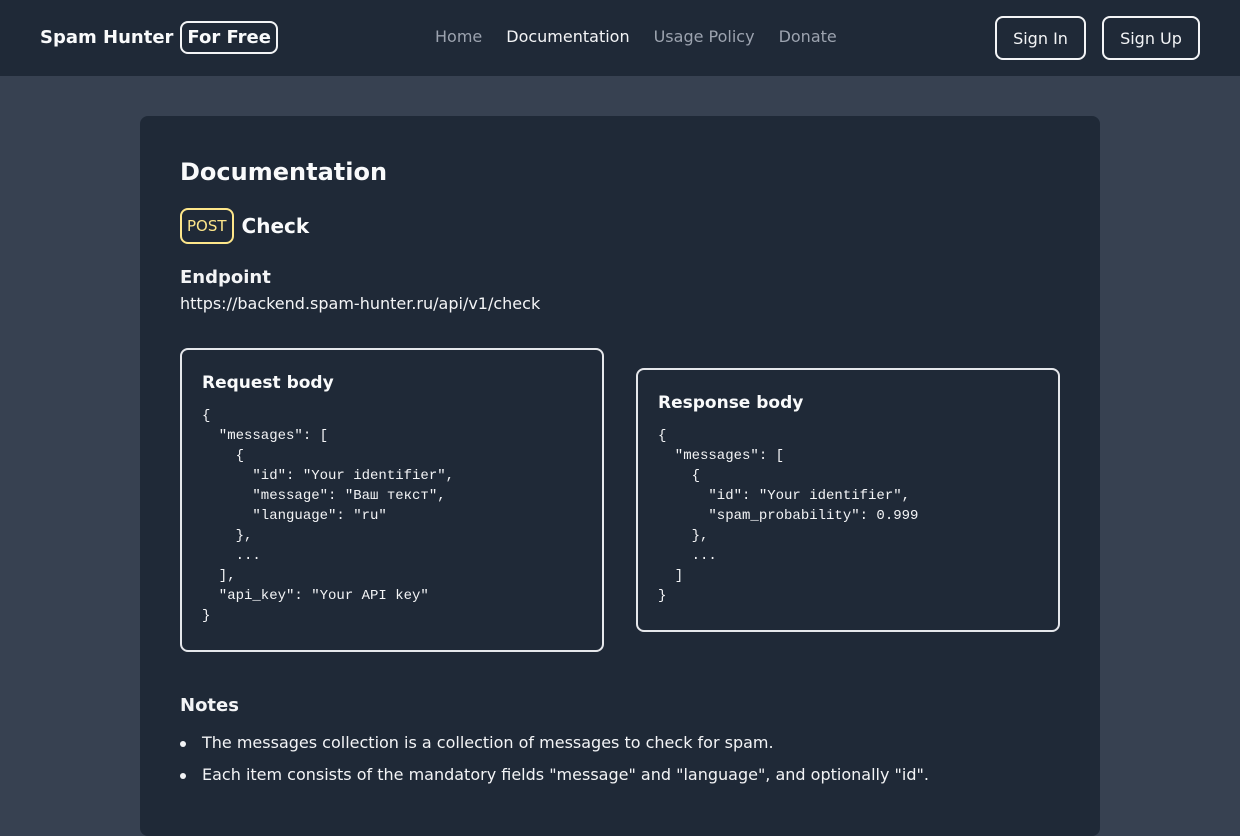 The image size is (1240, 836). I want to click on response-body-title: Response body, so click(731, 403).